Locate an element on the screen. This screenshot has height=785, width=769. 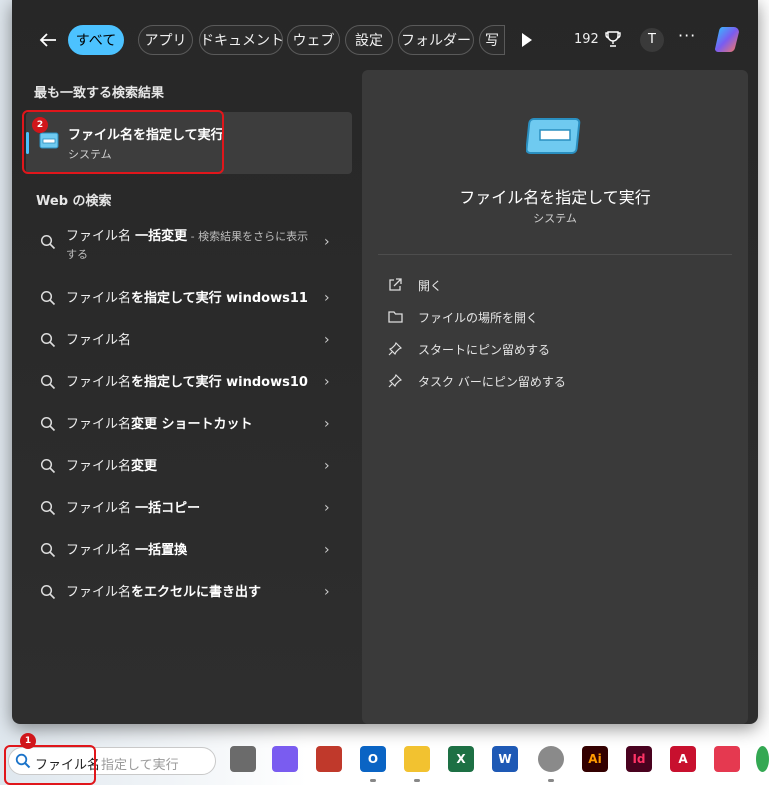
web-result: ファイル名 一括コピー › is located at coordinates (189, 508).